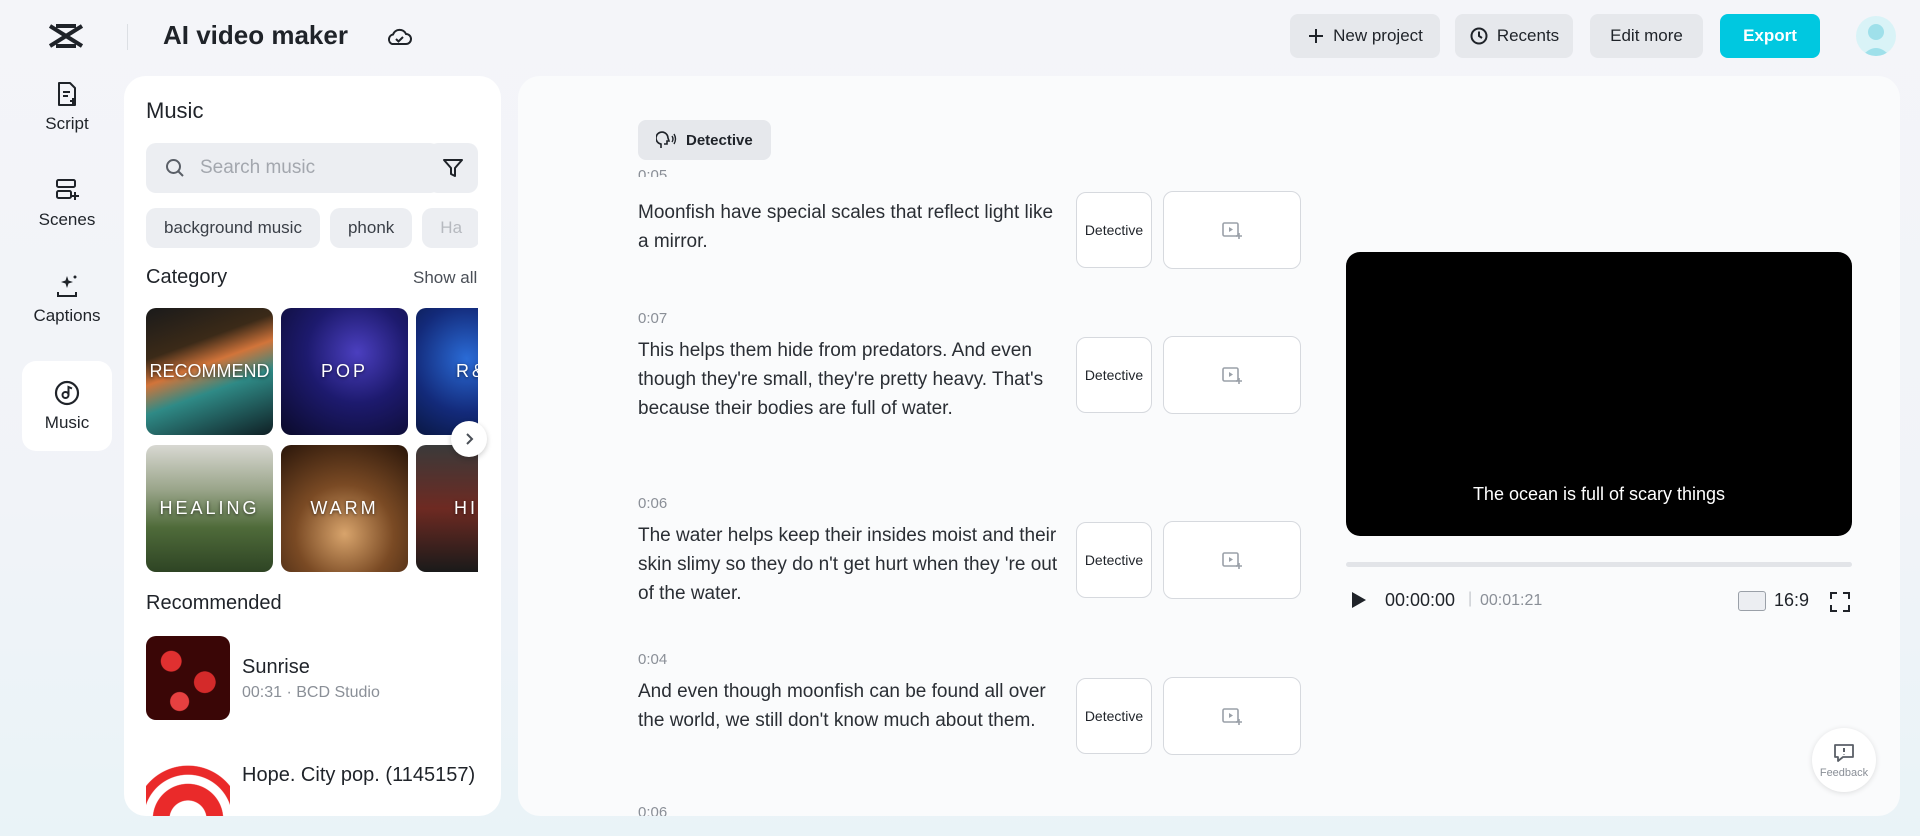 This screenshot has width=1920, height=836. What do you see at coordinates (67, 123) in the screenshot?
I see `nav-label-script: Script` at bounding box center [67, 123].